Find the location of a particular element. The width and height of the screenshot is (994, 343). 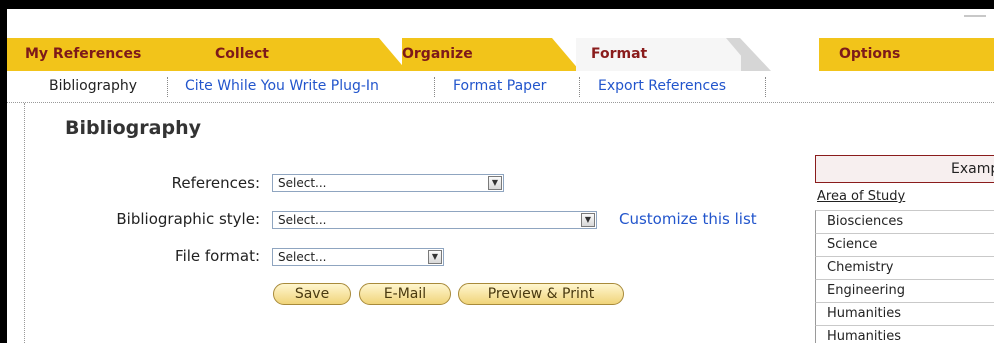

top-strip is located at coordinates (500, 23).